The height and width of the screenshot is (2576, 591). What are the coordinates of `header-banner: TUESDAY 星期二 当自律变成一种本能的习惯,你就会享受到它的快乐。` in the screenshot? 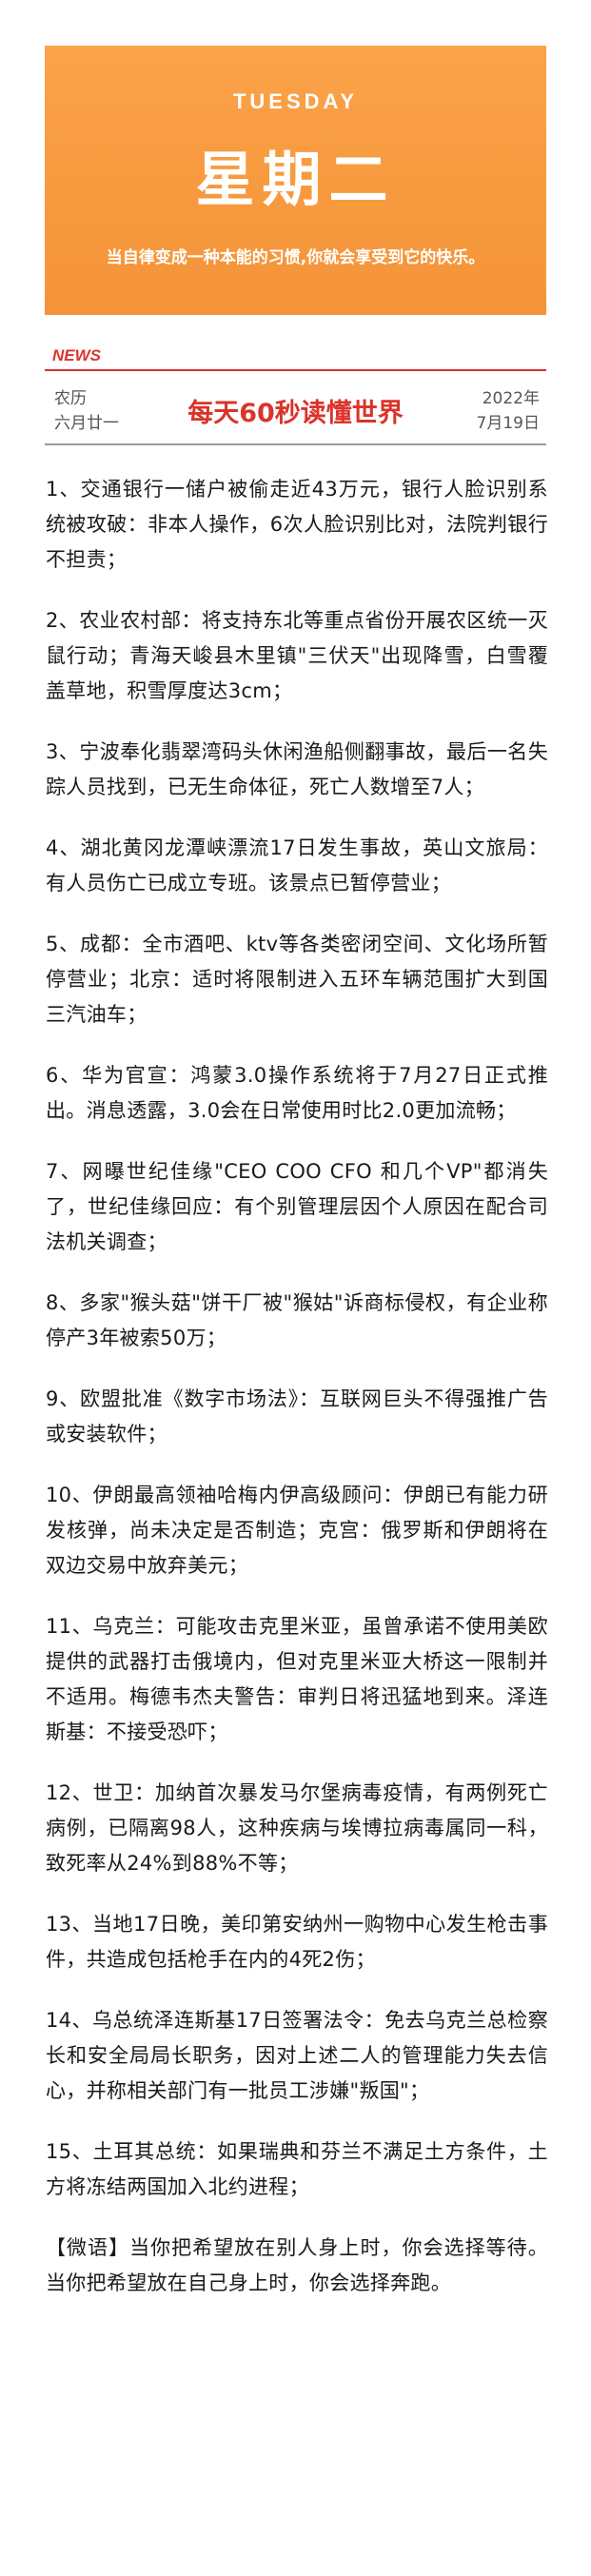 It's located at (295, 180).